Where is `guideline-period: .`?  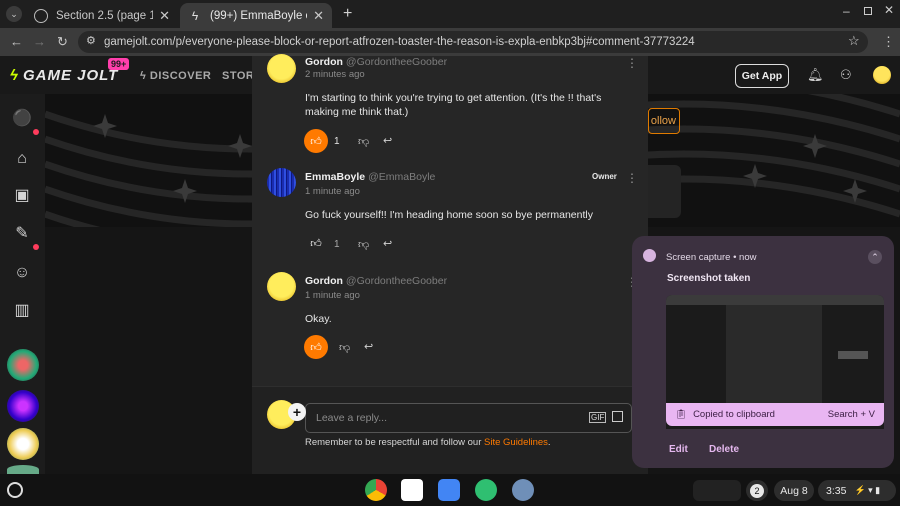
guideline-period: . is located at coordinates (549, 442).